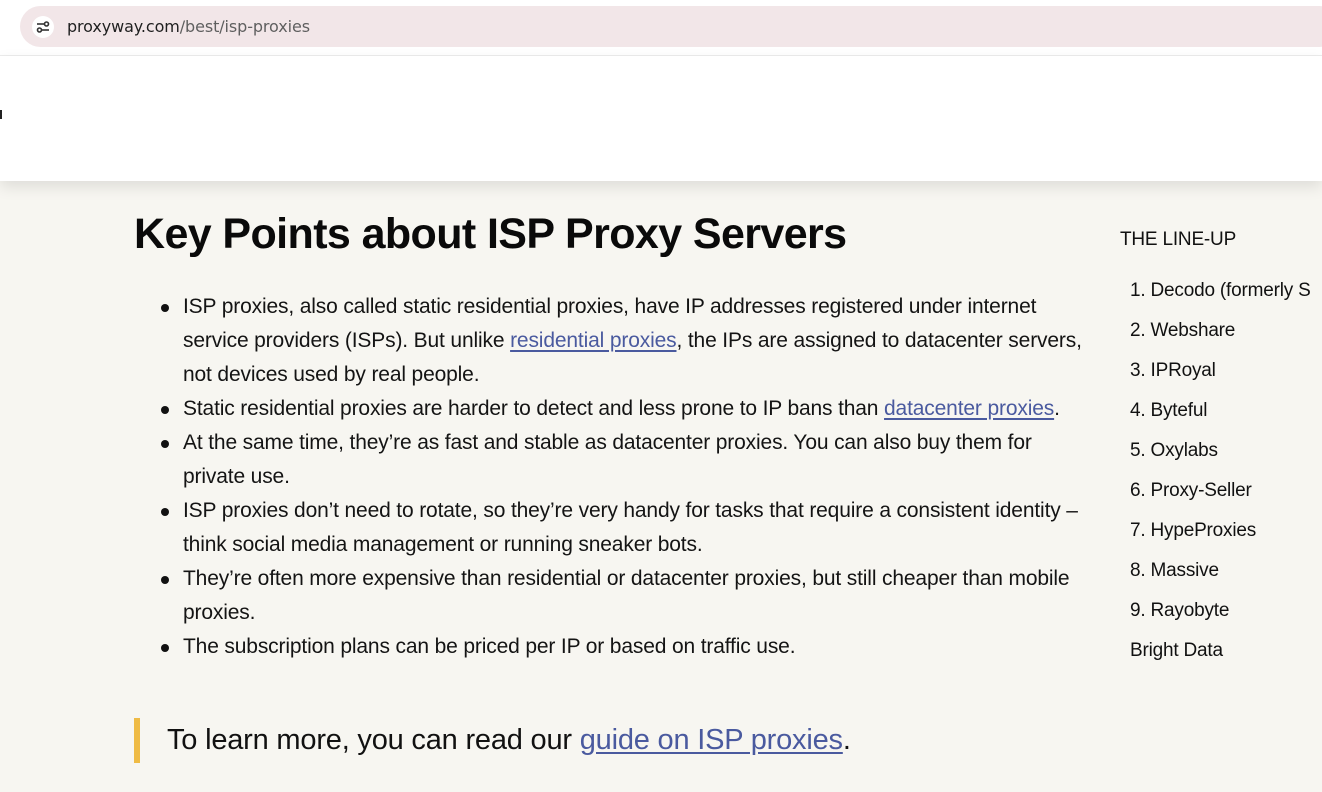  Describe the element at coordinates (1226, 491) in the screenshot. I see `lineup-item-proxy-seller: 6. Proxy-Seller` at that location.